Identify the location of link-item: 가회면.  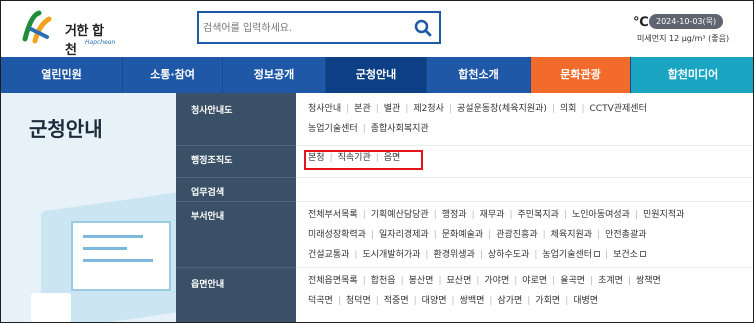
(547, 301).